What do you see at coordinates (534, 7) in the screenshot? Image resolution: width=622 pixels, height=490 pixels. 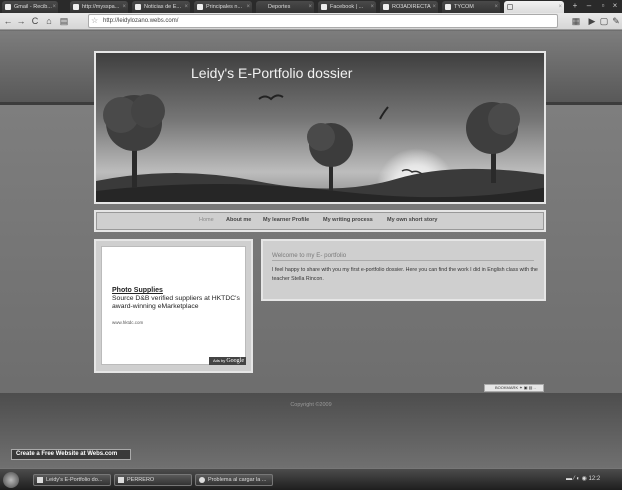 I see `tab-current: ×` at bounding box center [534, 7].